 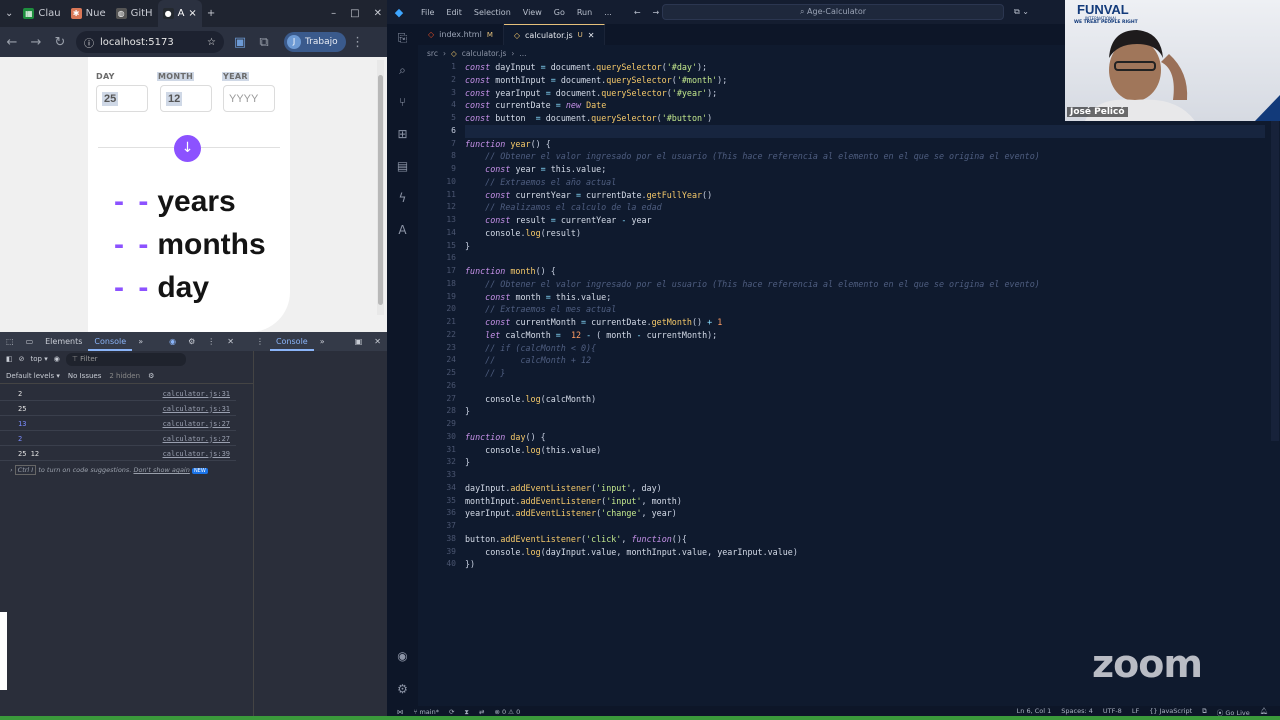 I want to click on minimize-icon: –, so click(x=333, y=13).